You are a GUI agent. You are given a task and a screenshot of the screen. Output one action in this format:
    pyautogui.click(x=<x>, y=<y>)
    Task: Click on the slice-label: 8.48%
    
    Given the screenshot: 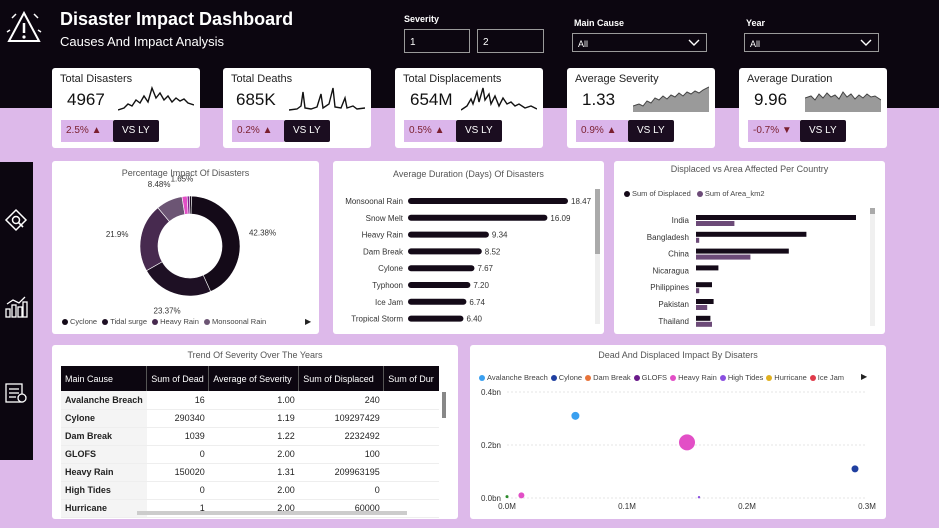 What is the action you would take?
    pyautogui.click(x=159, y=184)
    